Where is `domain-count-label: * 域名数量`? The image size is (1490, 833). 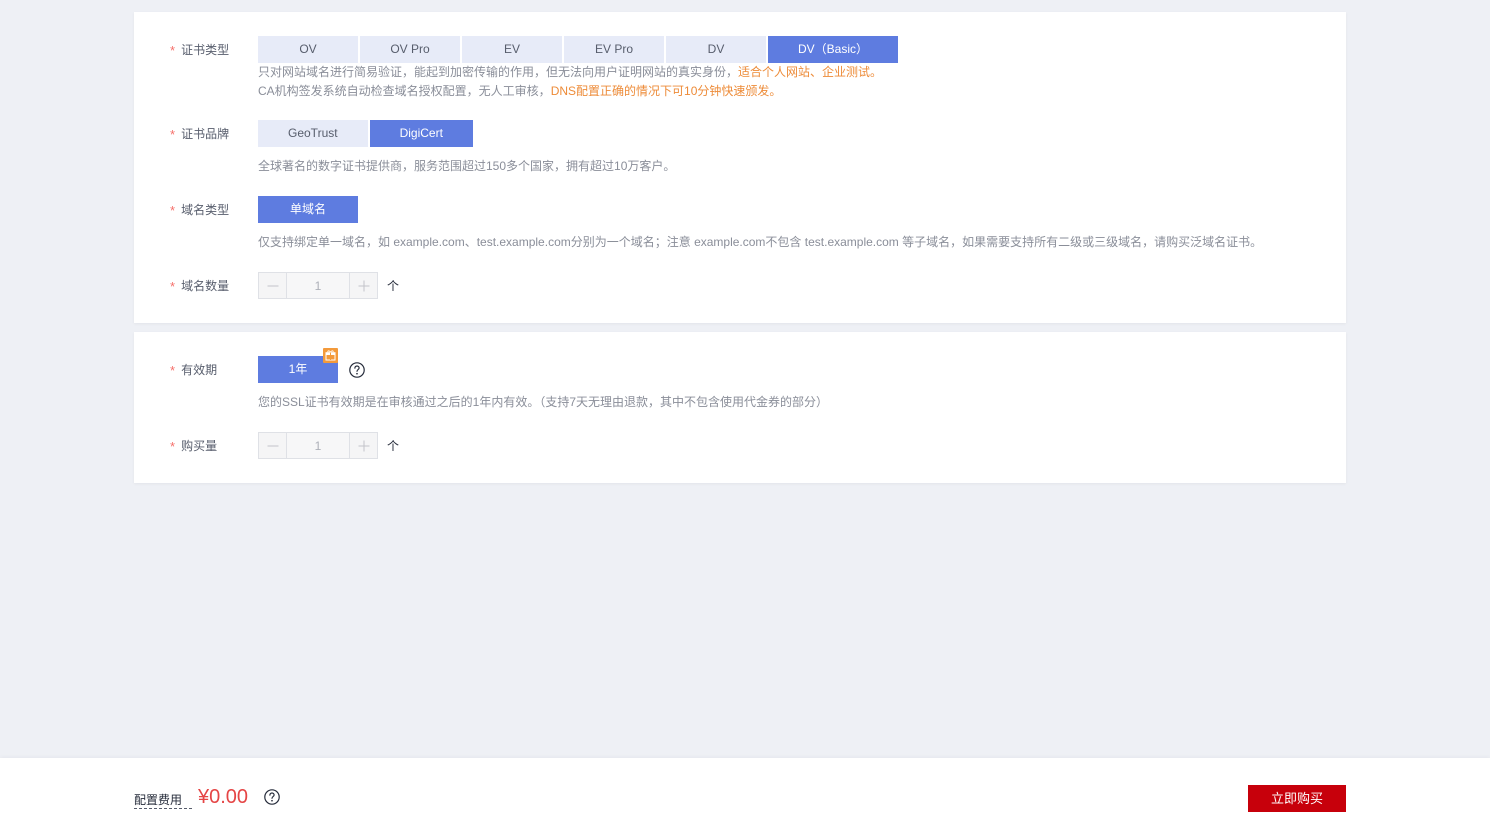 domain-count-label: * 域名数量 is located at coordinates (199, 285).